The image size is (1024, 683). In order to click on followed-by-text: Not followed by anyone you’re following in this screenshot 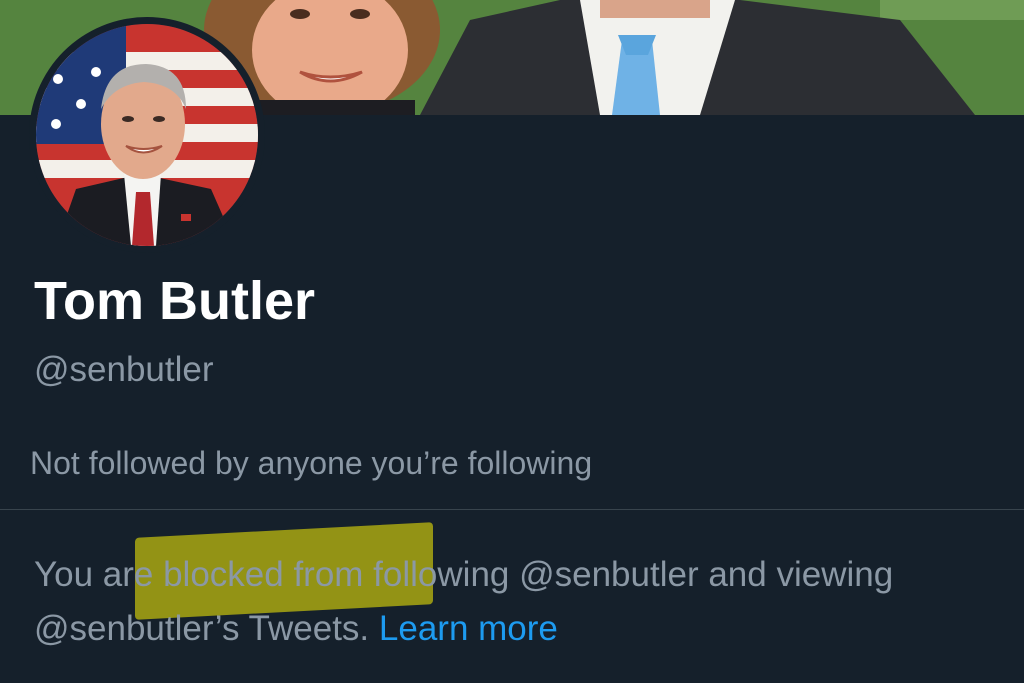, I will do `click(311, 463)`.